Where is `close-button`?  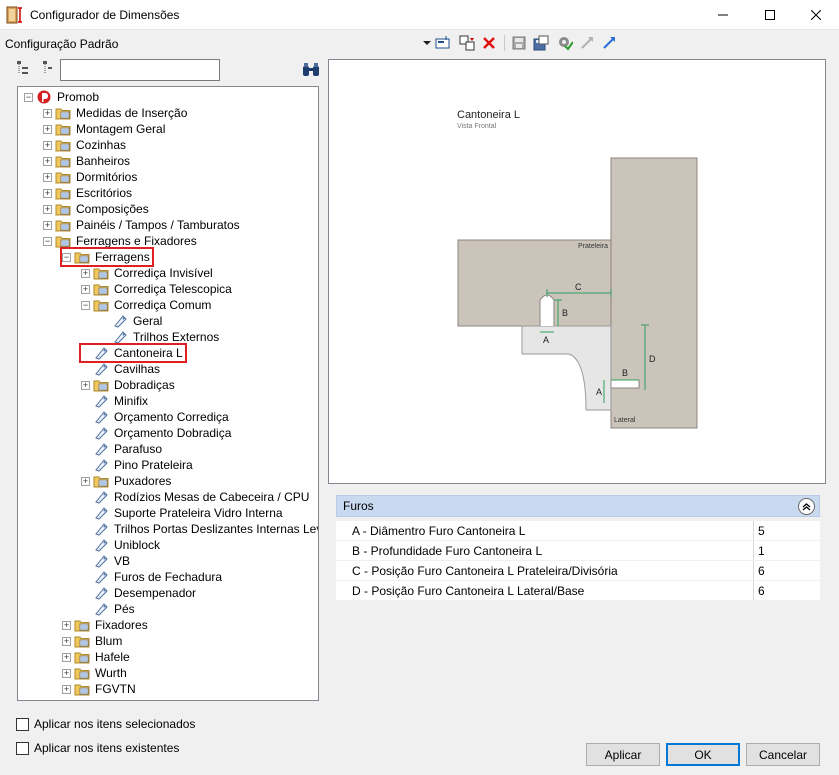 close-button is located at coordinates (816, 15).